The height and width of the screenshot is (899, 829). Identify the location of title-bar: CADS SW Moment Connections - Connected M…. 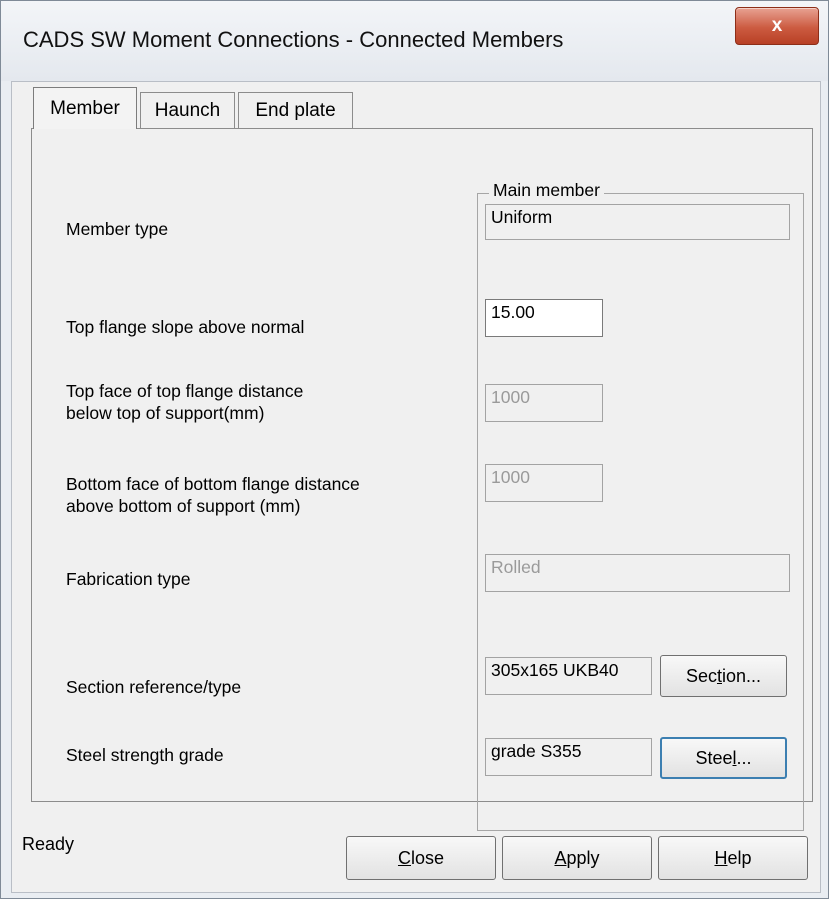
(414, 41).